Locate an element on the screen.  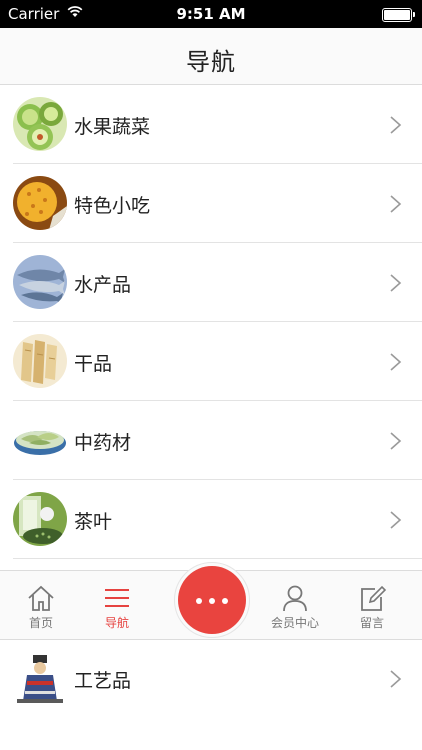
list-item-herbal-medicine: 中药材 is located at coordinates (211, 440).